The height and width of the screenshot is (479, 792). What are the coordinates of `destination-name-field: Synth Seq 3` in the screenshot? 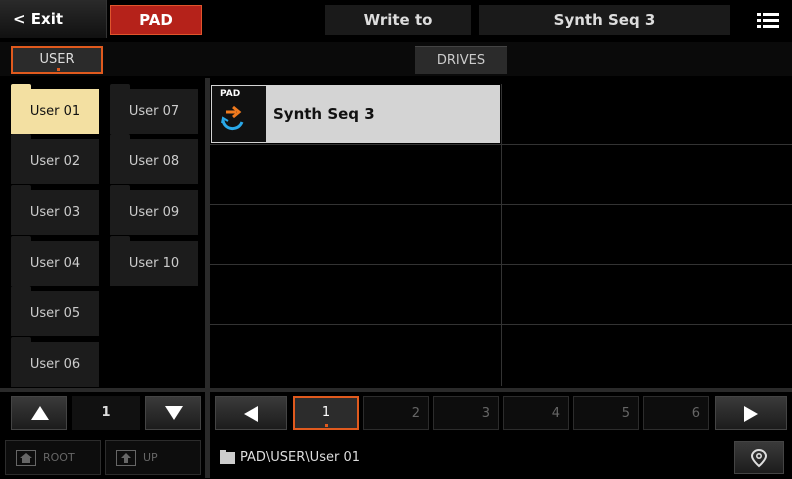 It's located at (604, 20).